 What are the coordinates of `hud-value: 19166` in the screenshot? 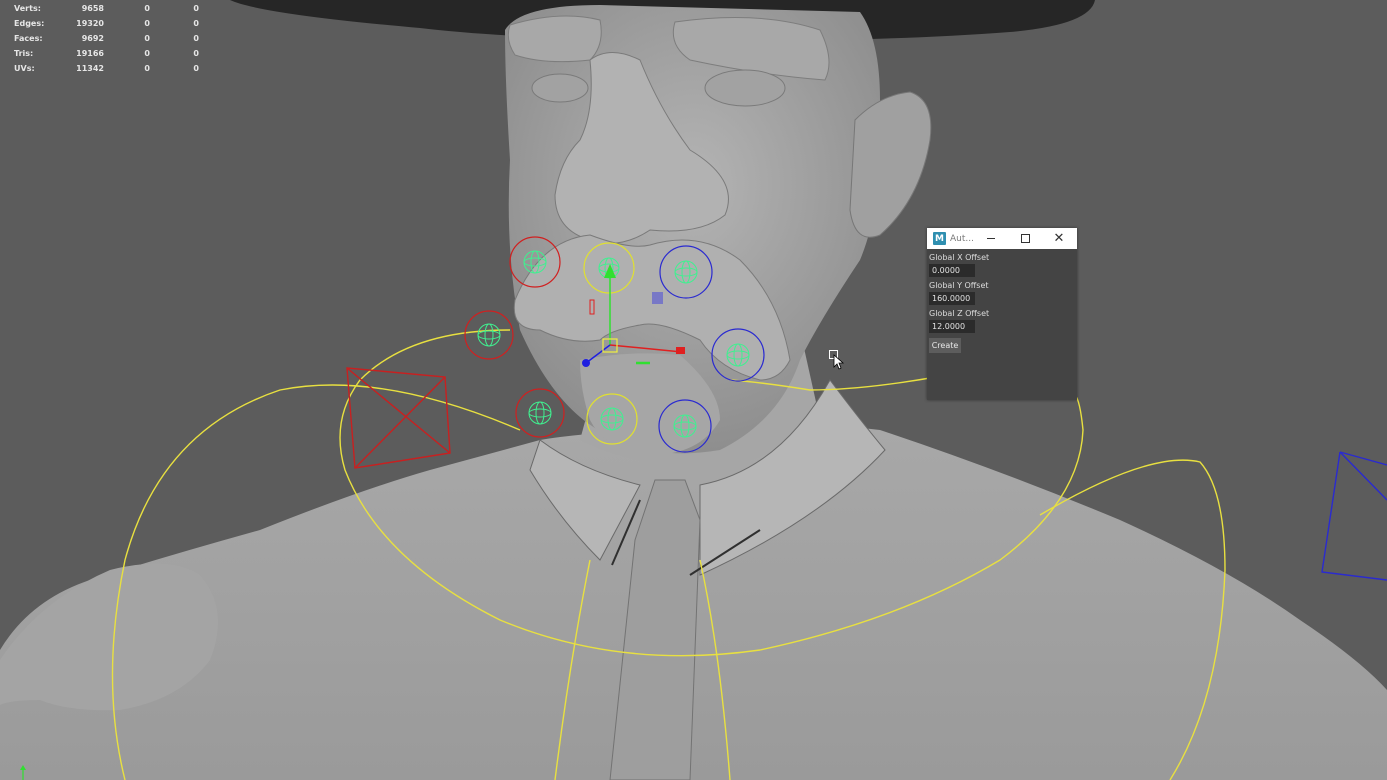 It's located at (90, 53).